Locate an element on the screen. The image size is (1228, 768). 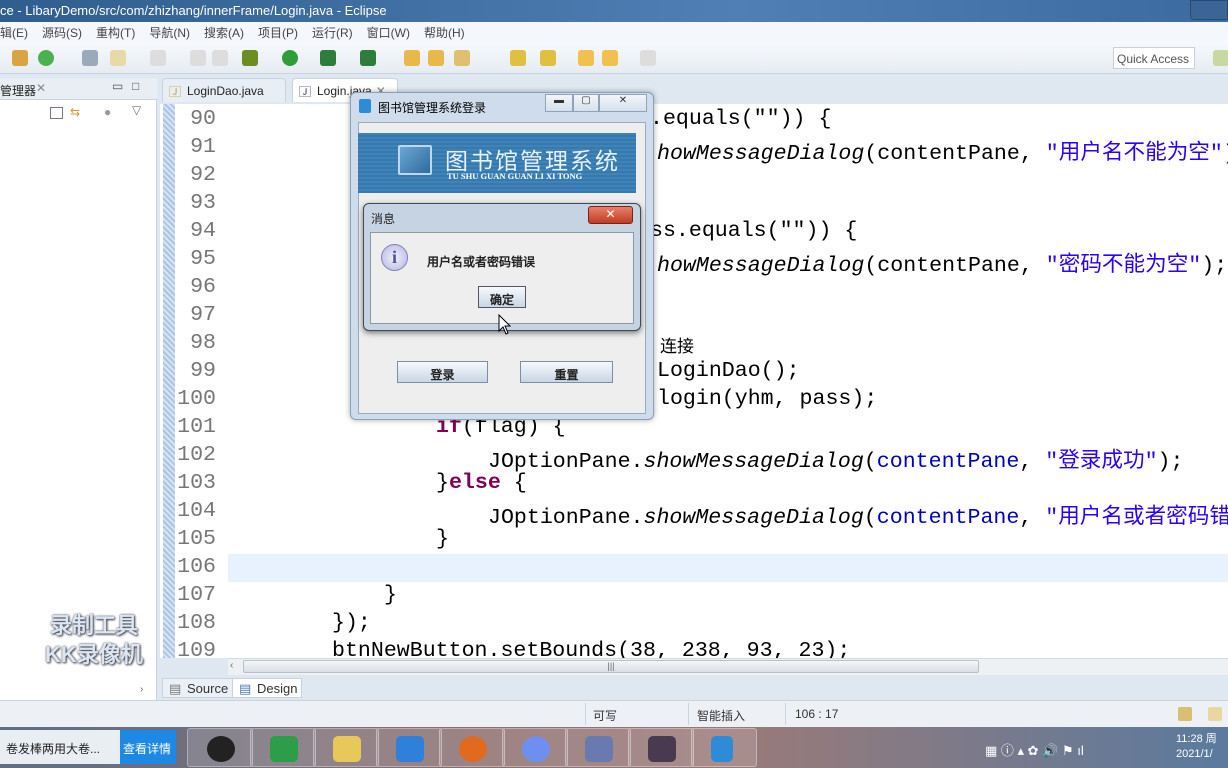
code-method: showMessageDialog is located at coordinates (753, 518).